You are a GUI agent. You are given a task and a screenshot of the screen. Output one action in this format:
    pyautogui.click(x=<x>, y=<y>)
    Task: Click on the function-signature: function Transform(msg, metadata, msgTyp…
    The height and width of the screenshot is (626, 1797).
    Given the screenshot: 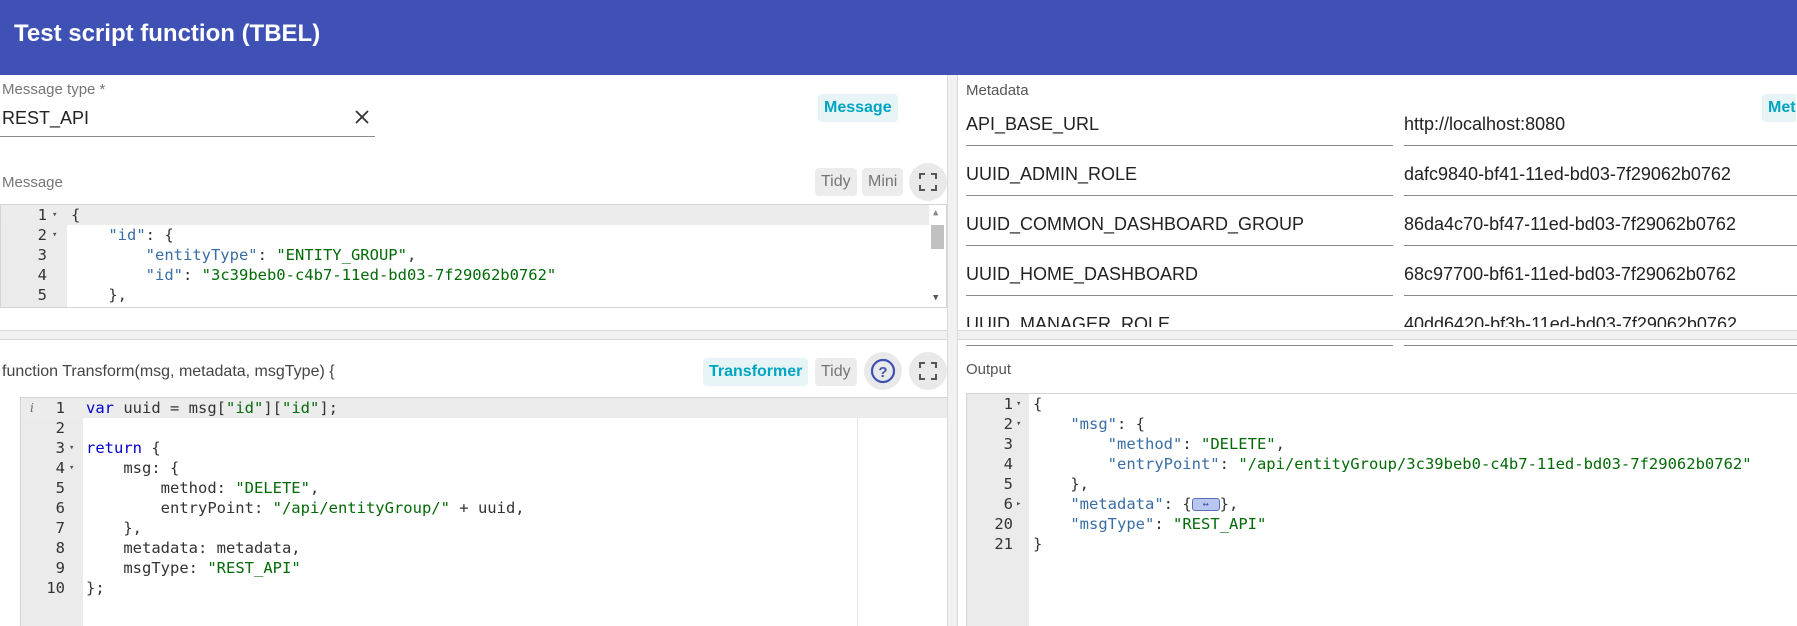 What is the action you would take?
    pyautogui.click(x=168, y=371)
    